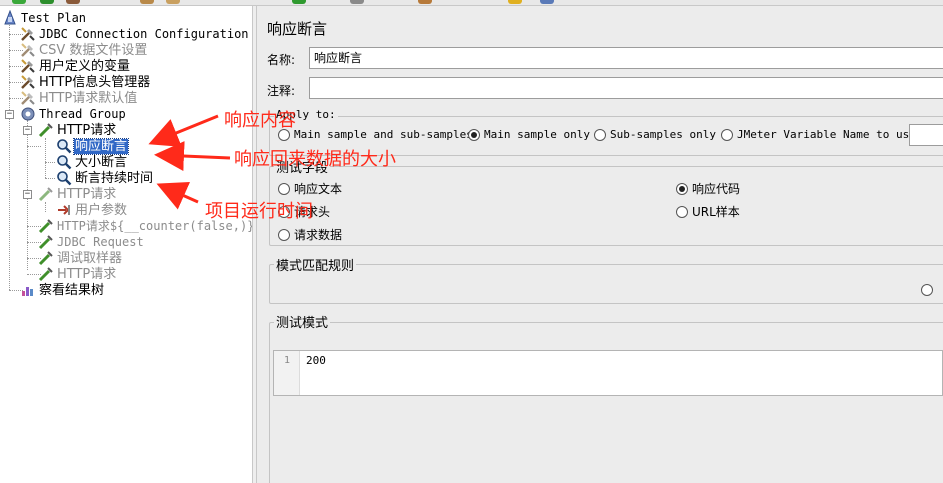  What do you see at coordinates (926, 135) in the screenshot?
I see `jmeter-variable-name-field` at bounding box center [926, 135].